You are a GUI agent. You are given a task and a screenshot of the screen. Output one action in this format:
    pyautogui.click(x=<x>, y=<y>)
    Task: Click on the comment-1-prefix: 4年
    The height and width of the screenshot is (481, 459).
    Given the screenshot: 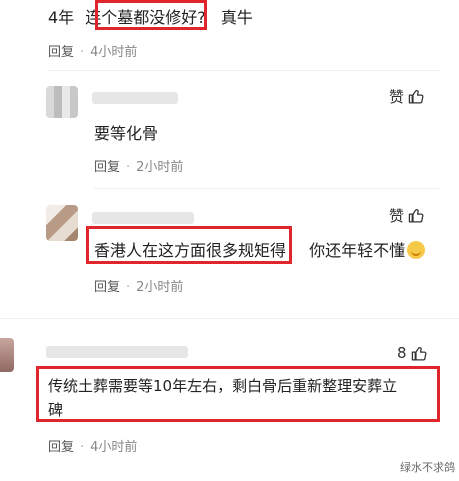 What is the action you would take?
    pyautogui.click(x=61, y=17)
    